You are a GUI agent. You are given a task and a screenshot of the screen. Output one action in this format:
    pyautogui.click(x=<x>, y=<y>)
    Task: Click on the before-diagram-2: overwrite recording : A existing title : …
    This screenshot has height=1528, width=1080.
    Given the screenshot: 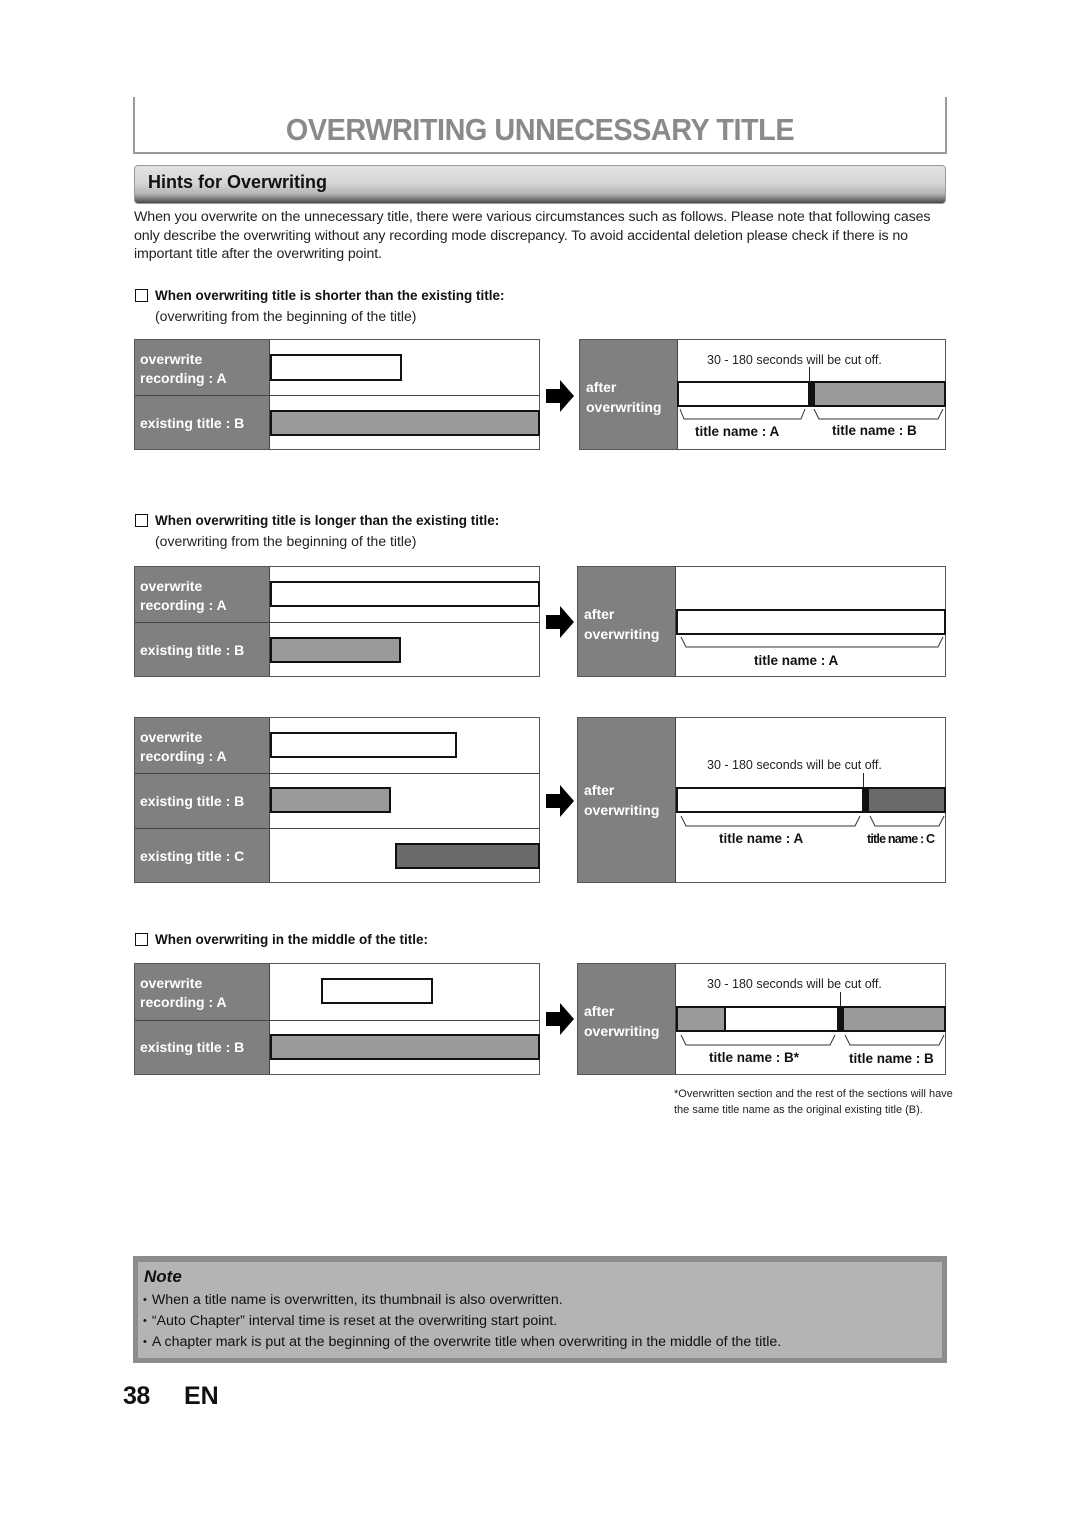 What is the action you would take?
    pyautogui.click(x=337, y=621)
    